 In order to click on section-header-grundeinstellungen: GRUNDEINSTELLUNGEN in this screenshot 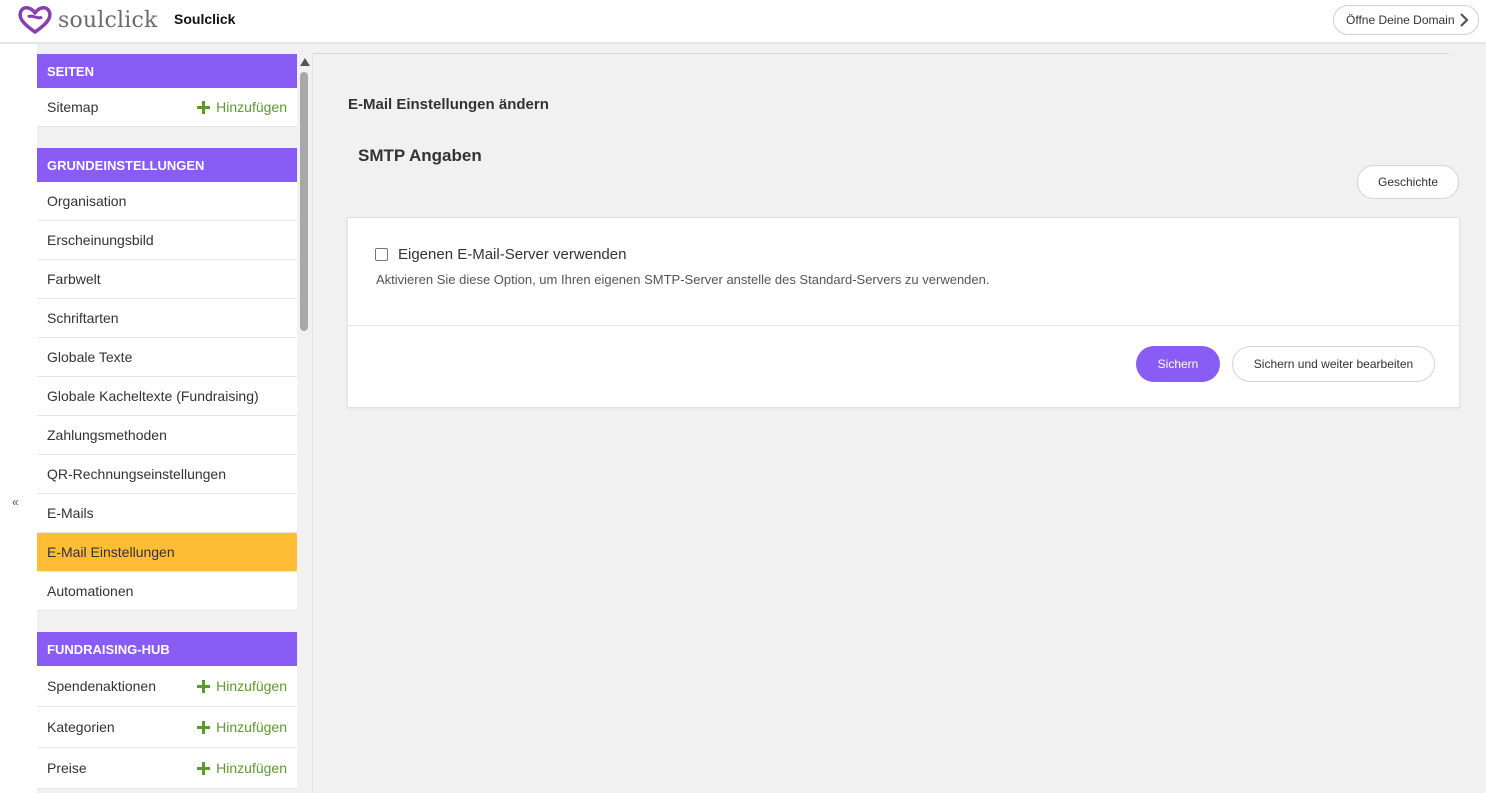, I will do `click(167, 165)`.